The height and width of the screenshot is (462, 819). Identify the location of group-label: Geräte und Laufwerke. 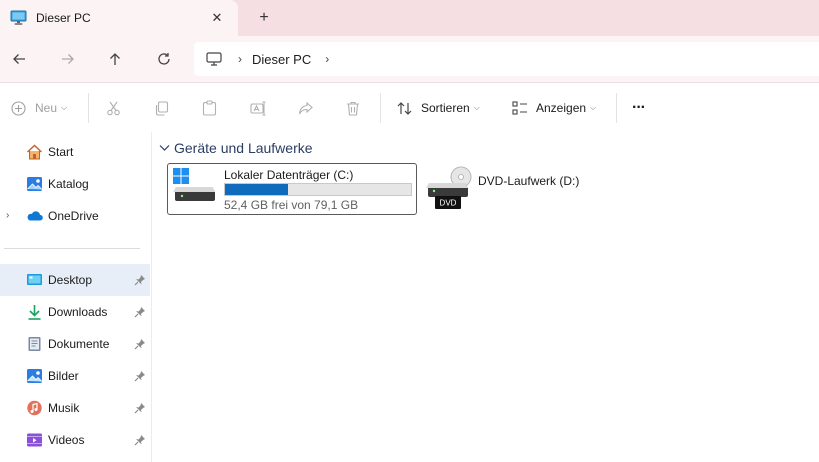
(243, 148).